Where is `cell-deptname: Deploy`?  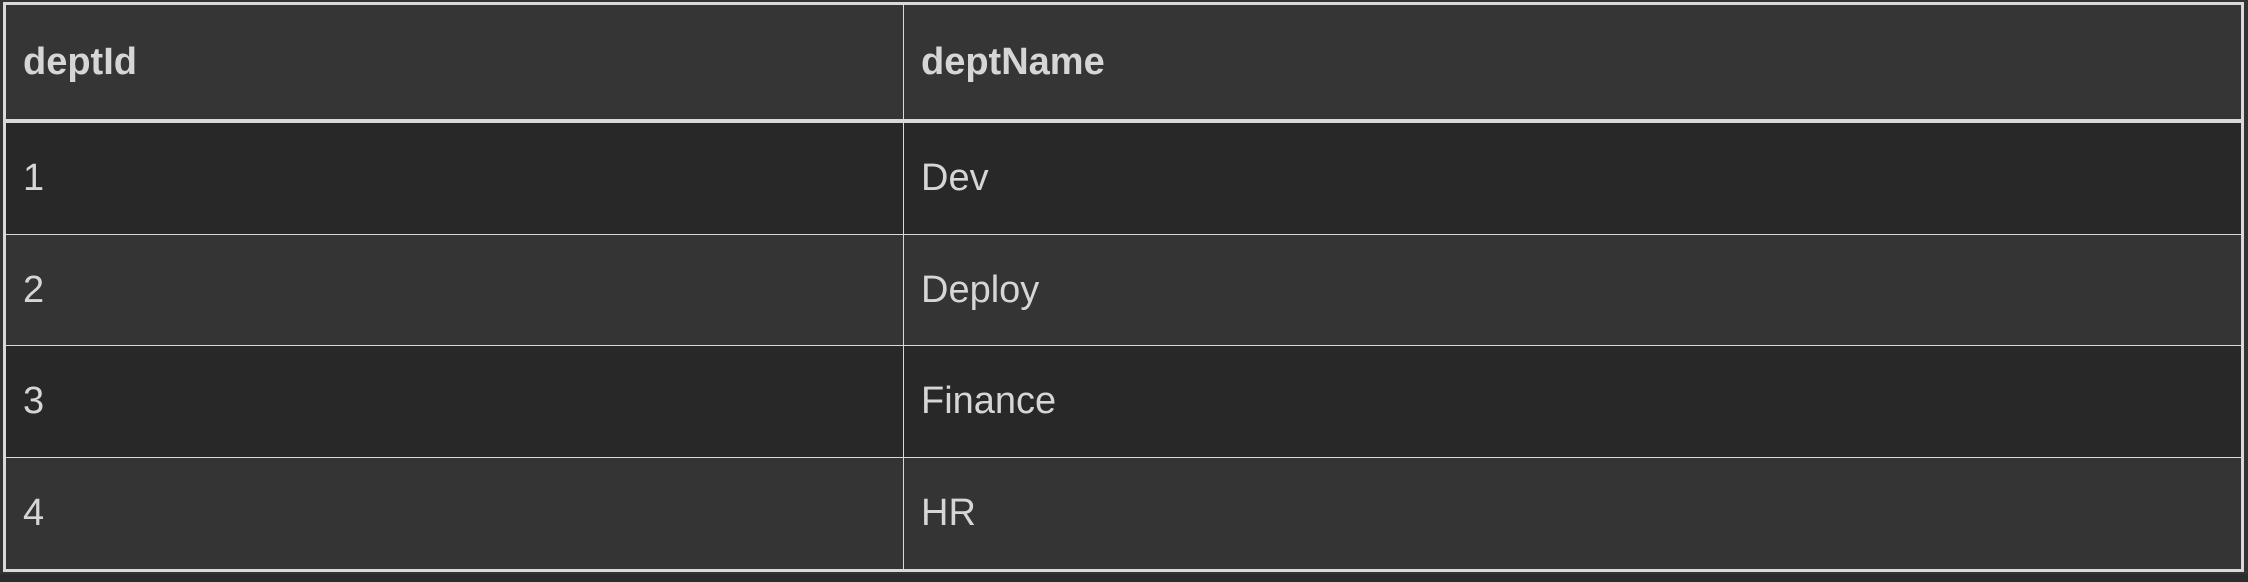 cell-deptname: Deploy is located at coordinates (1572, 290).